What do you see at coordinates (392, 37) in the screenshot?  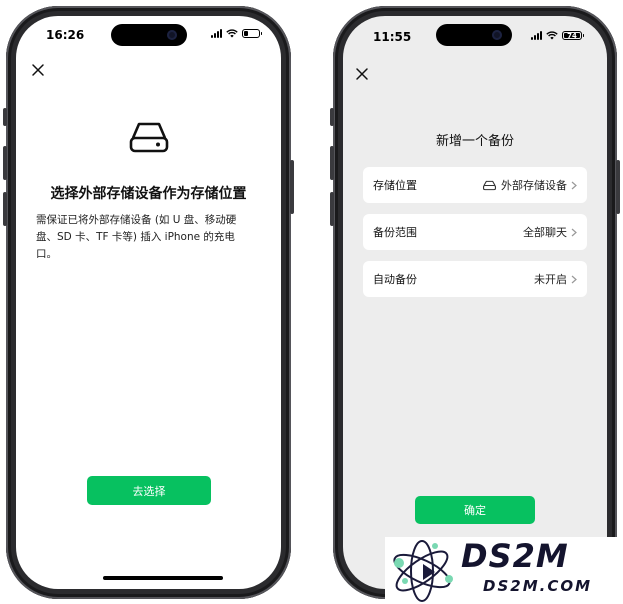 I see `status-time: 11:55` at bounding box center [392, 37].